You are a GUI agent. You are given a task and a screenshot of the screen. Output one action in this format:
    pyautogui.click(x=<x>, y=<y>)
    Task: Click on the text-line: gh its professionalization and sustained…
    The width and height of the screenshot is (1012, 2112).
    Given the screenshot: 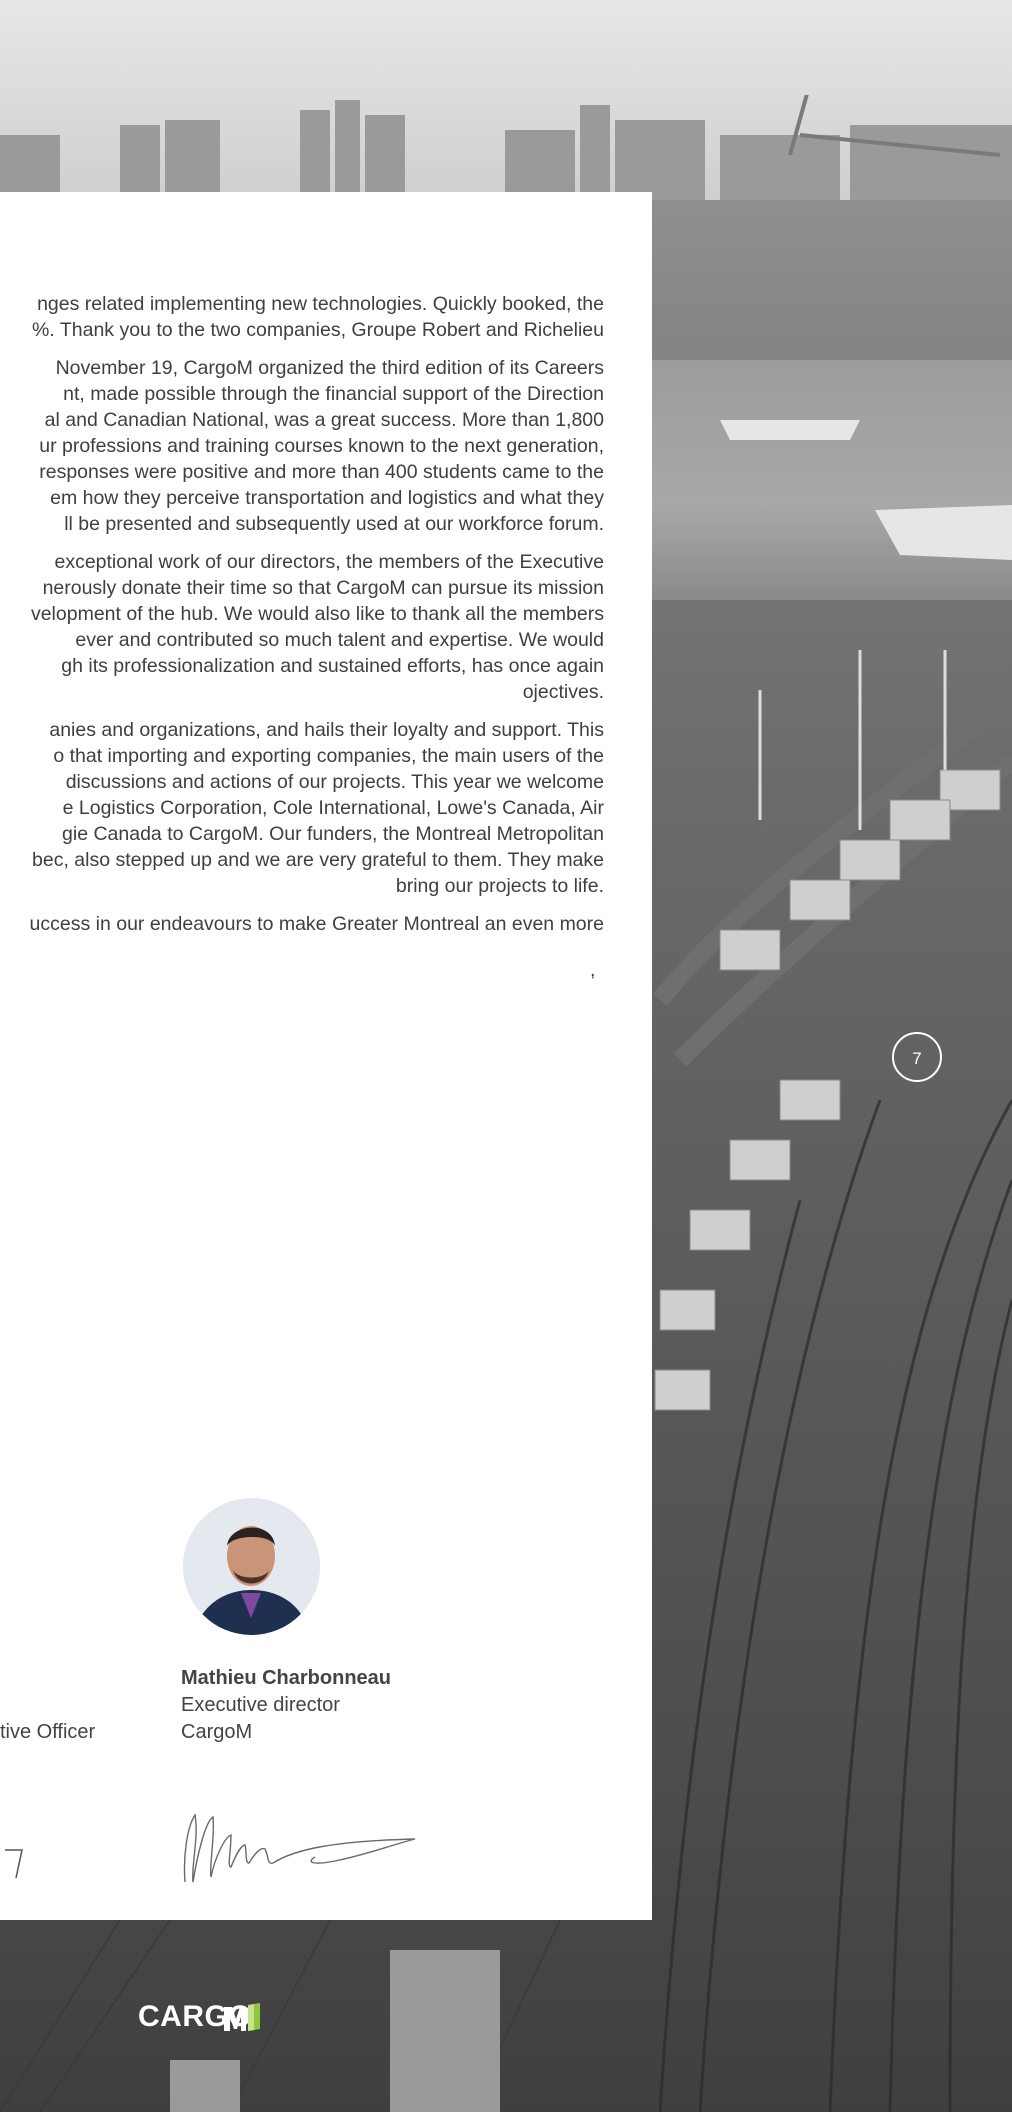 What is the action you would take?
    pyautogui.click(x=332, y=666)
    